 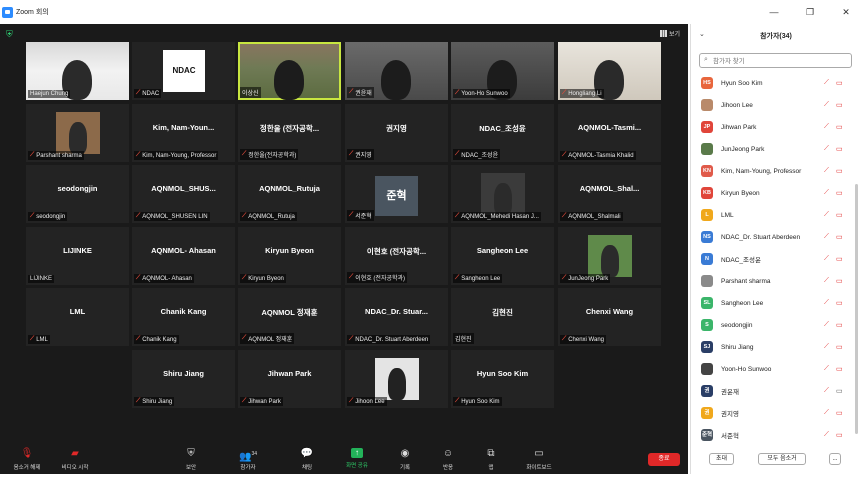 What do you see at coordinates (669, 33) in the screenshot?
I see `view-button: 보기` at bounding box center [669, 33].